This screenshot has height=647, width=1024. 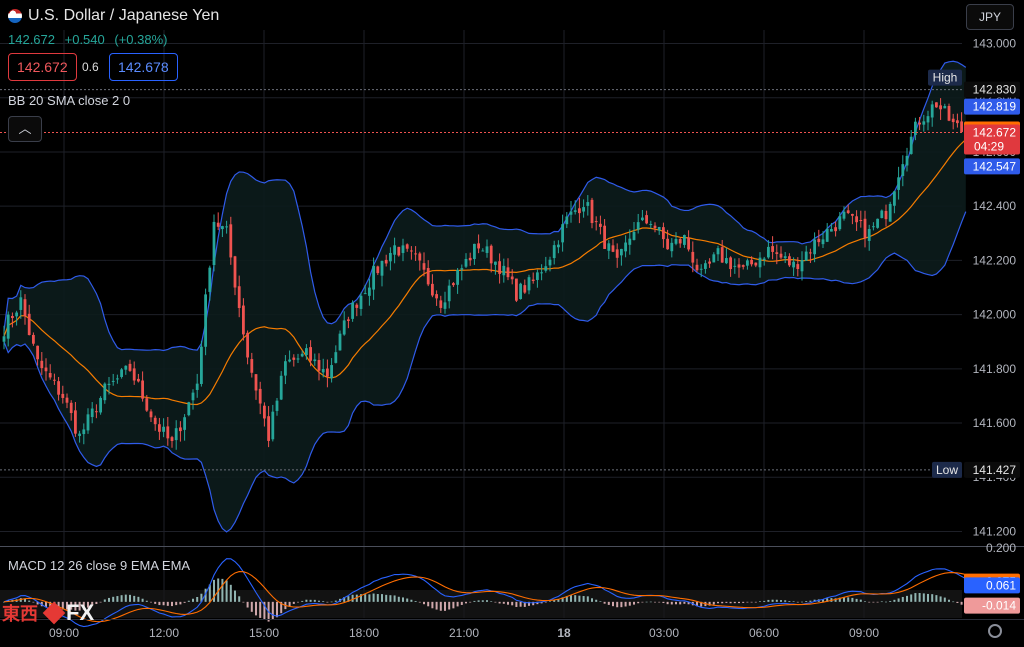 I want to click on x-tick-label: 18, so click(x=564, y=633).